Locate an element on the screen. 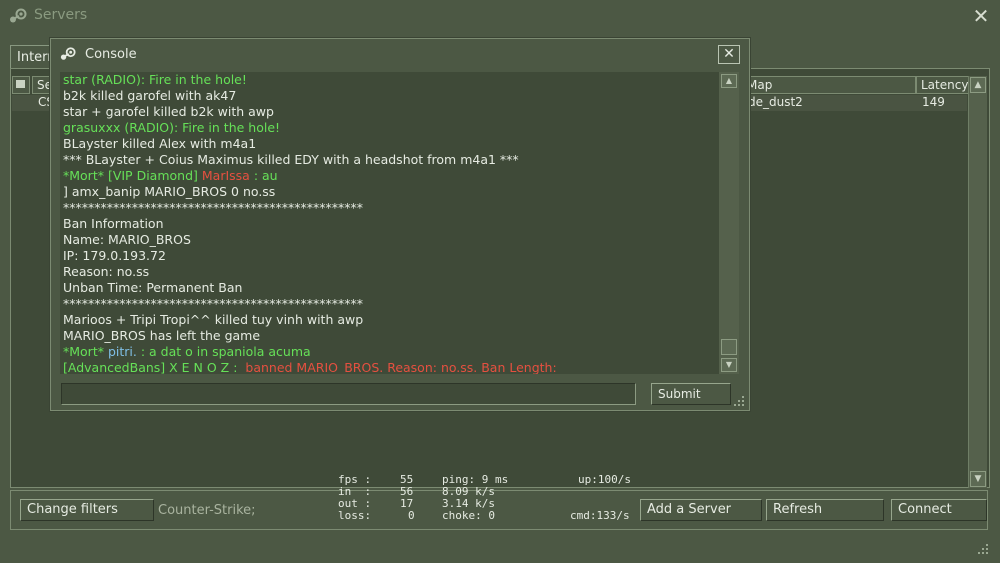 Image resolution: width=1000 pixels, height=563 pixels. map-column-header: Map is located at coordinates (829, 85).